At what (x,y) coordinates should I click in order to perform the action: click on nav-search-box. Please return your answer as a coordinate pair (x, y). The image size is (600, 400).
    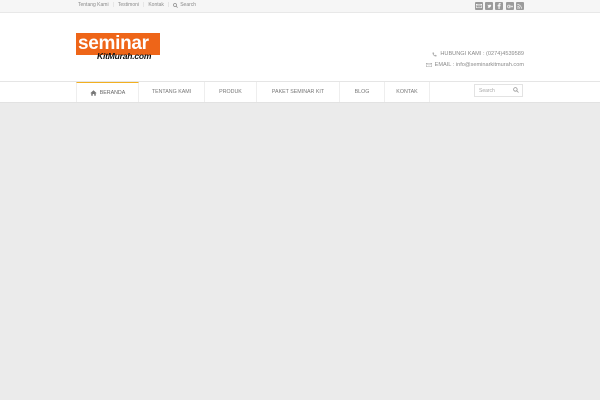
    Looking at the image, I should click on (498, 90).